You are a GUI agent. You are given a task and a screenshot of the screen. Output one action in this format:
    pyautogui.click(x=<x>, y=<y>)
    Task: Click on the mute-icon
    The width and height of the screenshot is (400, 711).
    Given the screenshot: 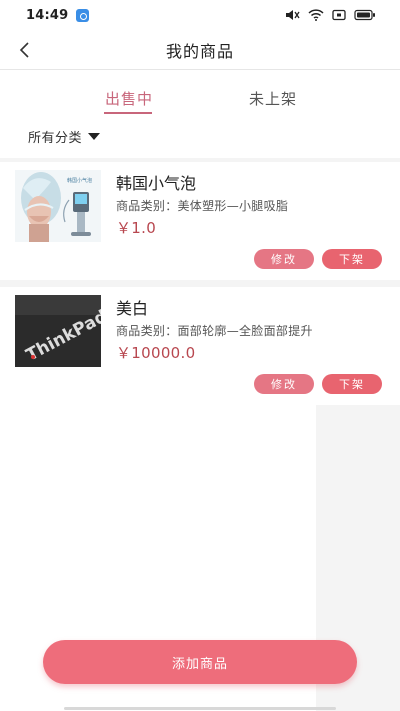 What is the action you would take?
    pyautogui.click(x=293, y=15)
    